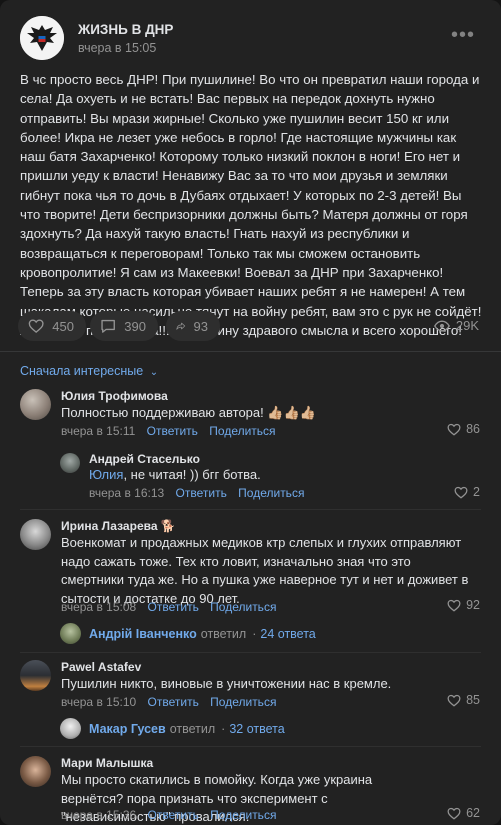 Image resolution: width=501 pixels, height=825 pixels. What do you see at coordinates (441, 325) in the screenshot?
I see `eye-icon` at bounding box center [441, 325].